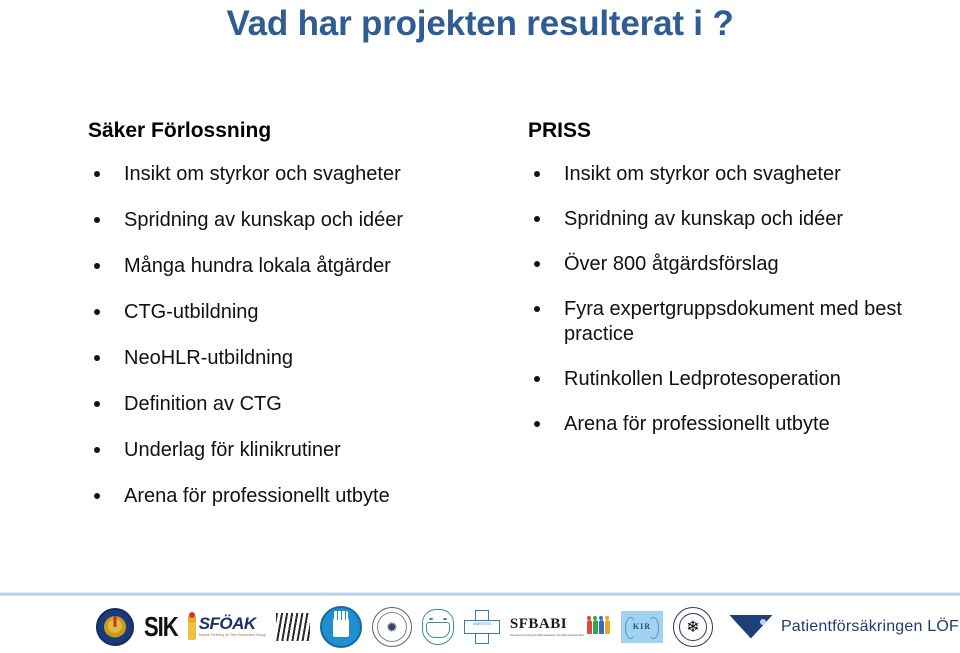 This screenshot has width=960, height=653. I want to click on column-heading-right: PRISS, so click(560, 130).